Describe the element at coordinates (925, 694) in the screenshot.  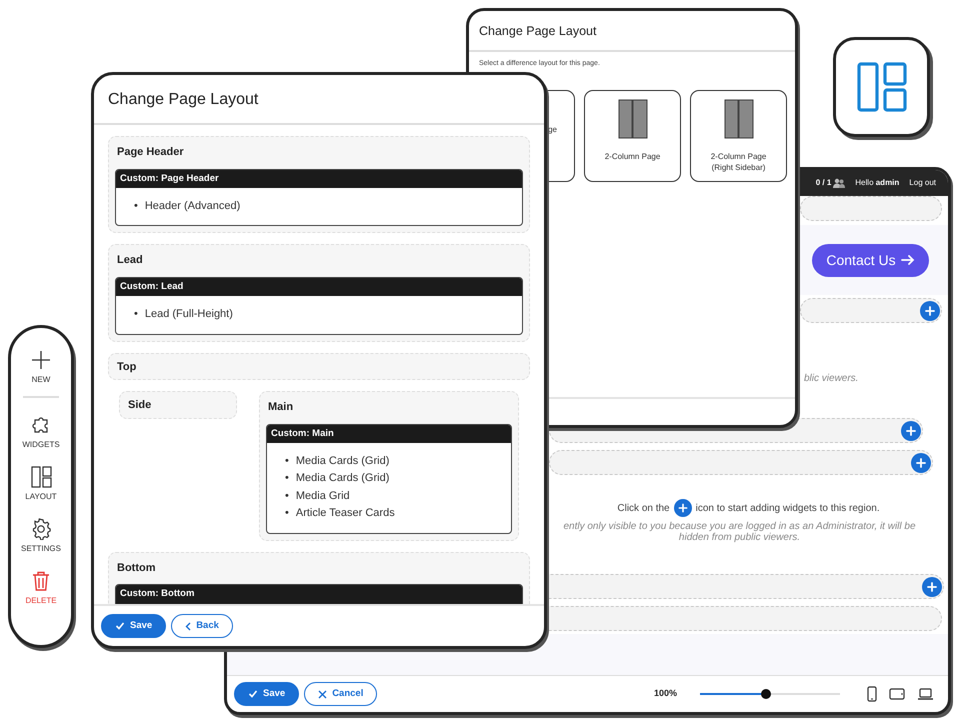
I see `laptop-icon` at that location.